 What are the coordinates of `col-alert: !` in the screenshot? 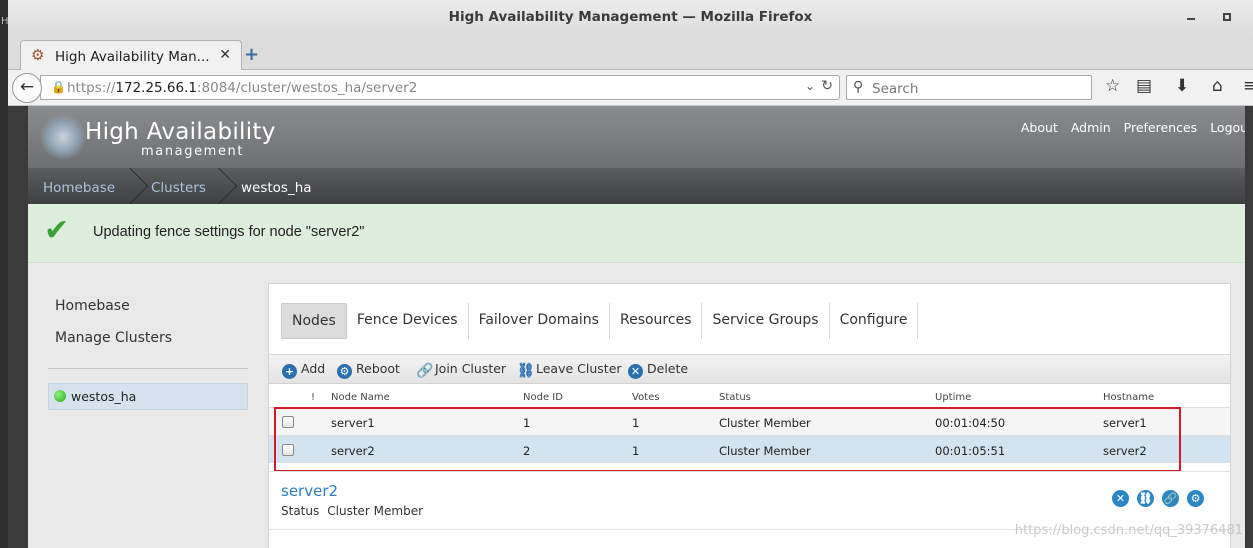 It's located at (313, 397).